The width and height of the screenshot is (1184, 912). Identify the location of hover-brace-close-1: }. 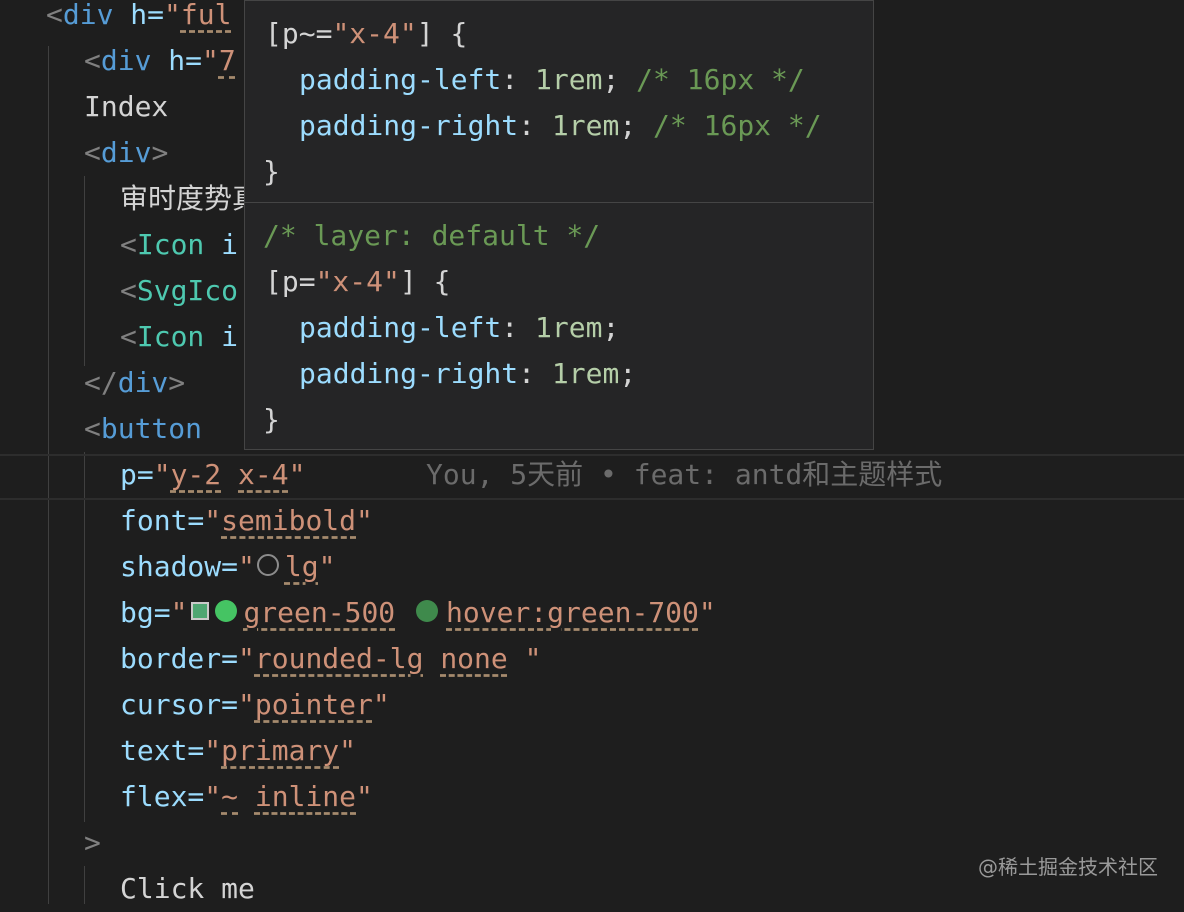
(271, 171).